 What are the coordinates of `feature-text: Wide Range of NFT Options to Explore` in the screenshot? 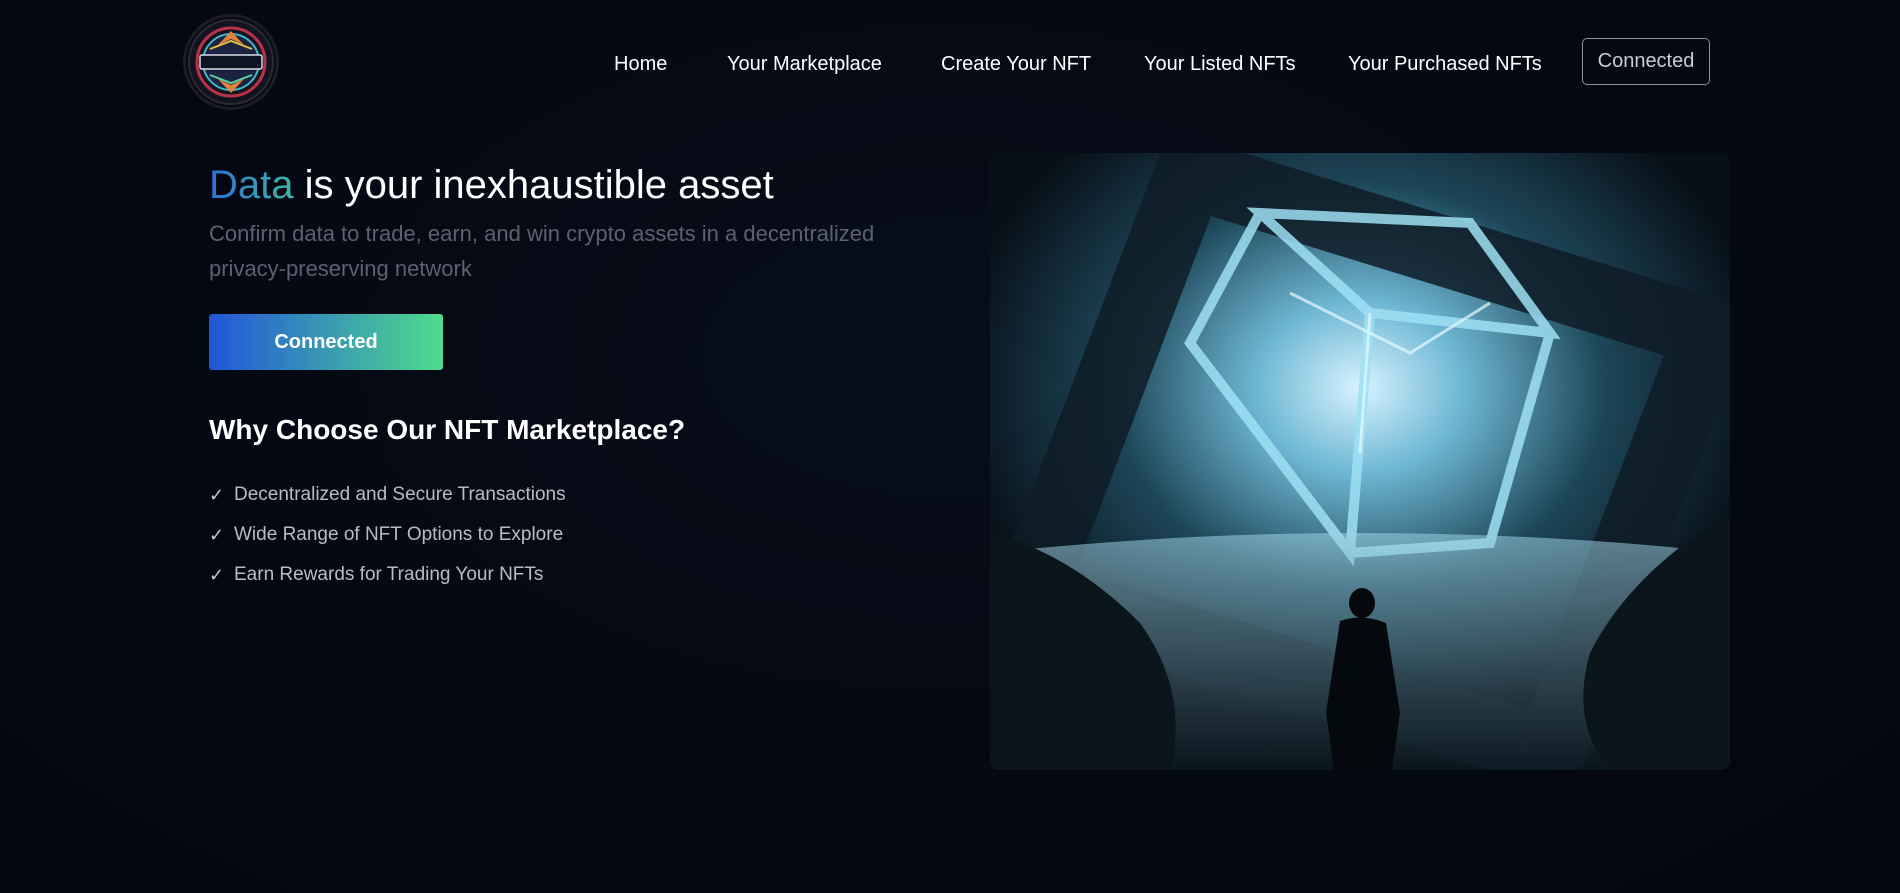 It's located at (399, 534).